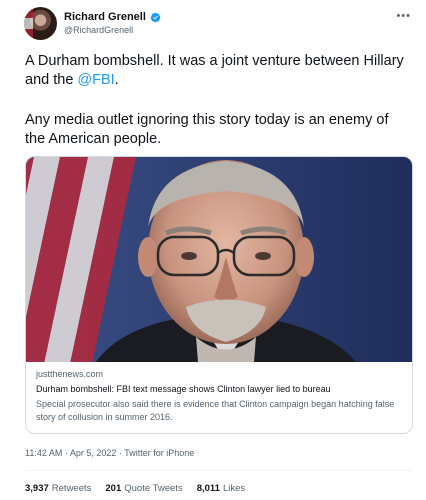 The height and width of the screenshot is (500, 426). I want to click on divider, so click(219, 470).